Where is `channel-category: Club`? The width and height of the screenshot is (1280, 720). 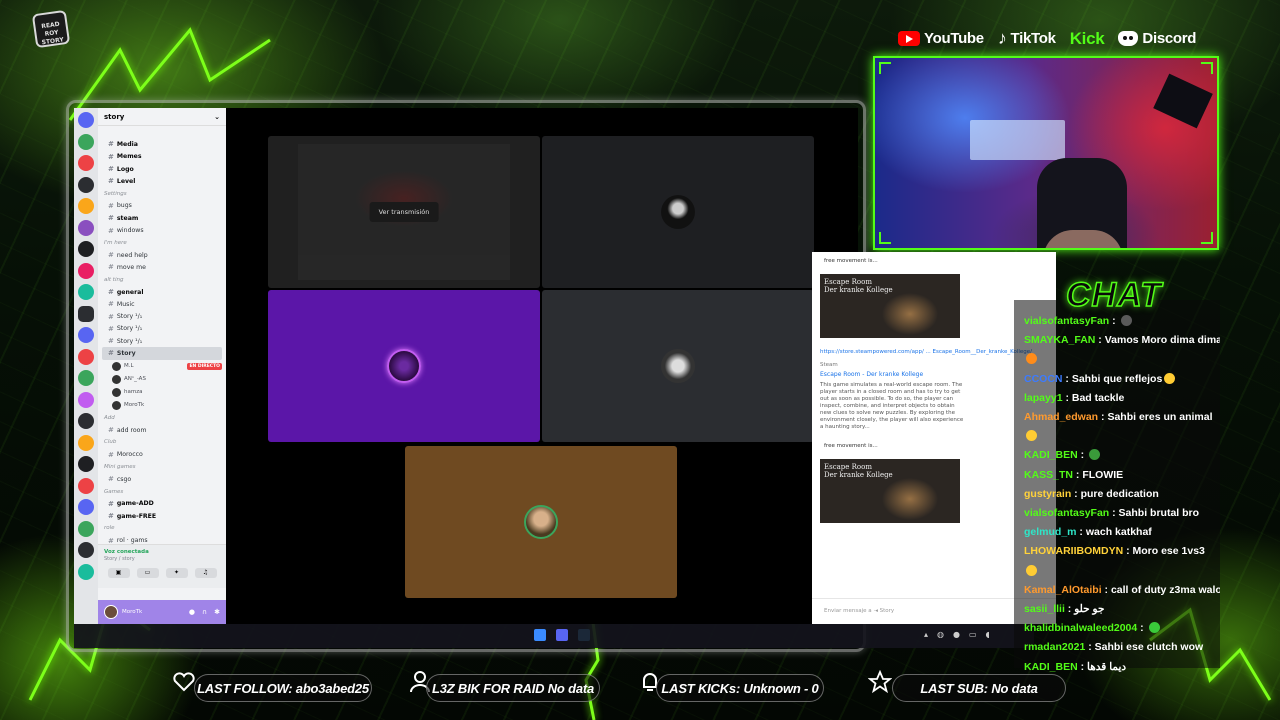
channel-category: Club is located at coordinates (162, 442).